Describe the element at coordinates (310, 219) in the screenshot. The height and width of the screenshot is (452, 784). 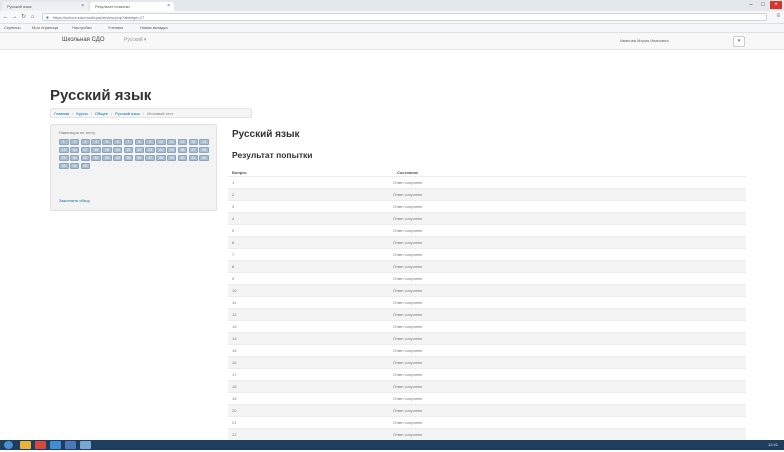
I see `question-number-cell: 4` at that location.